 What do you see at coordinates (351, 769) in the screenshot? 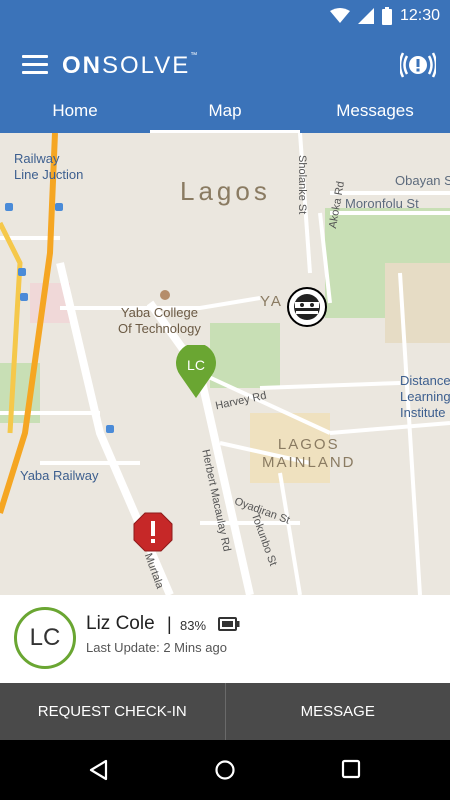
I see `recents-icon` at bounding box center [351, 769].